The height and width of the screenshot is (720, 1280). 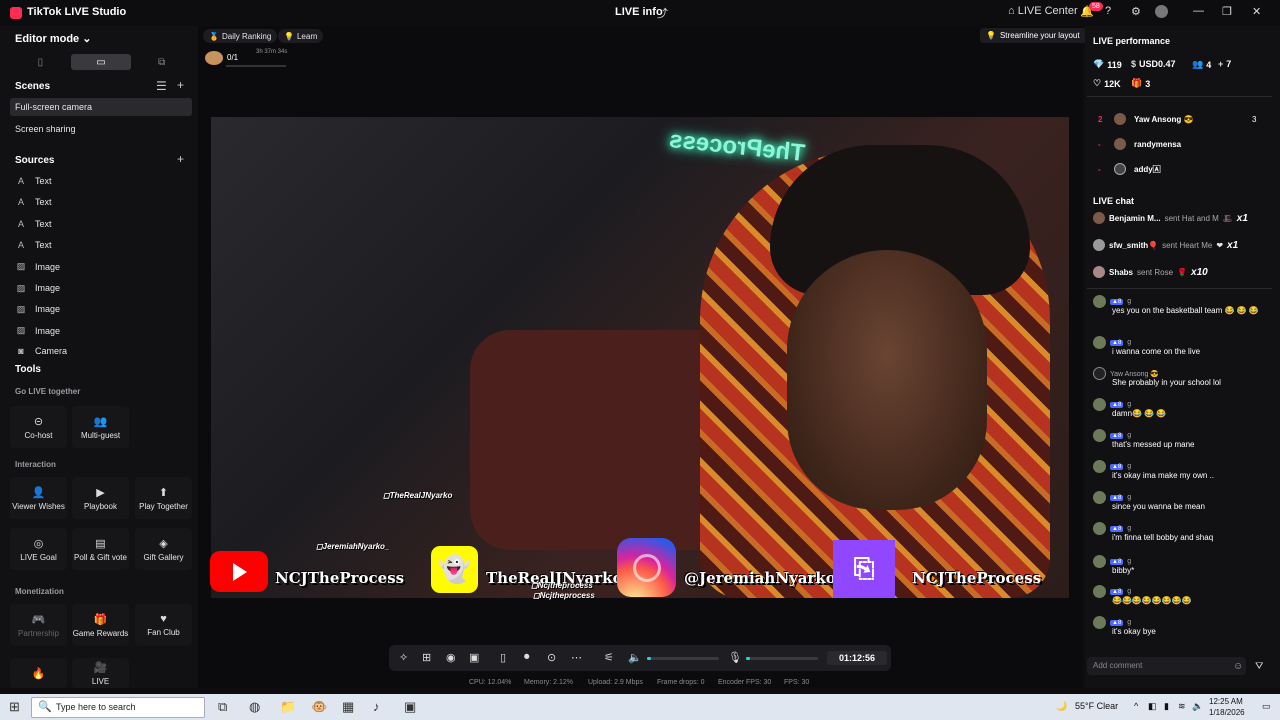 I want to click on battery-icon: ▮, so click(x=1166, y=706).